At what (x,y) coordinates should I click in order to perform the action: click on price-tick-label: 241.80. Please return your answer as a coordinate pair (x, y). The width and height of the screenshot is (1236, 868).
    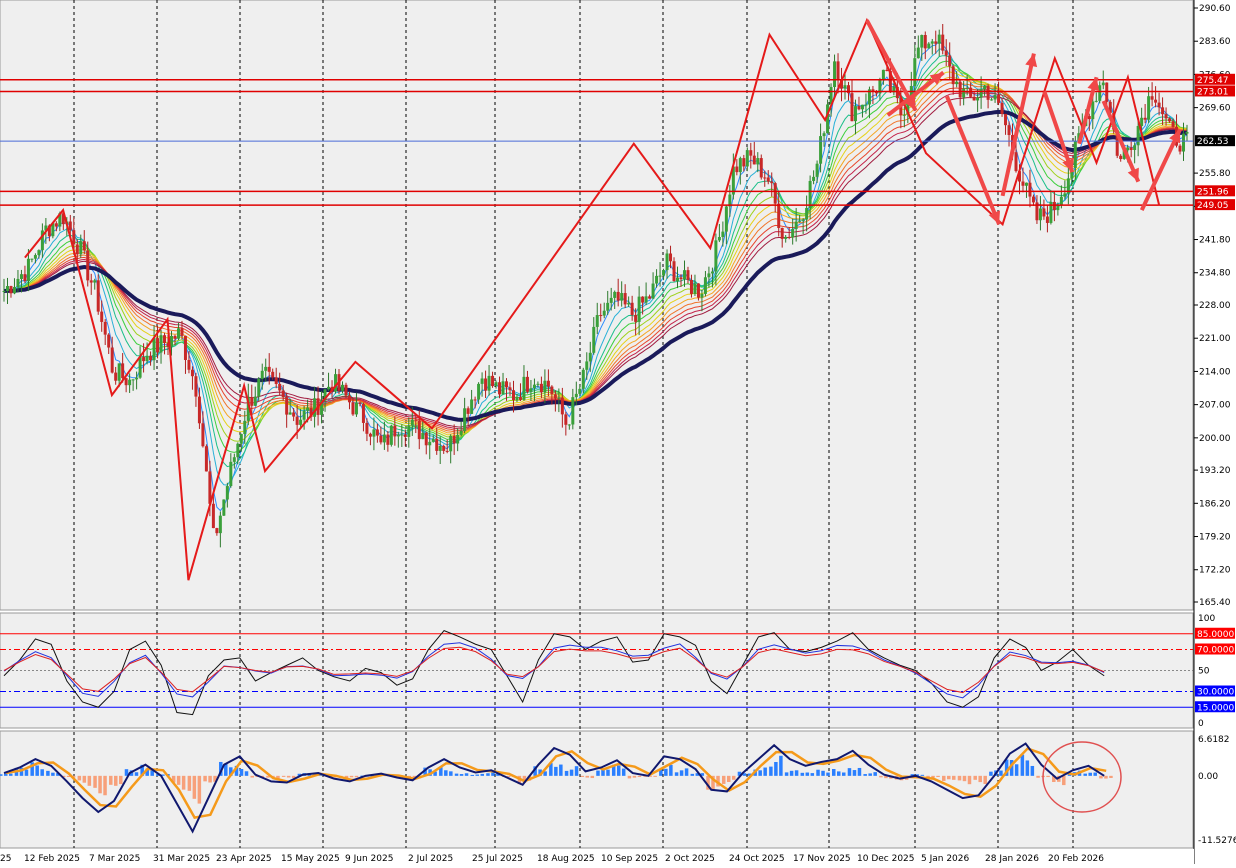
    Looking at the image, I should click on (1215, 241).